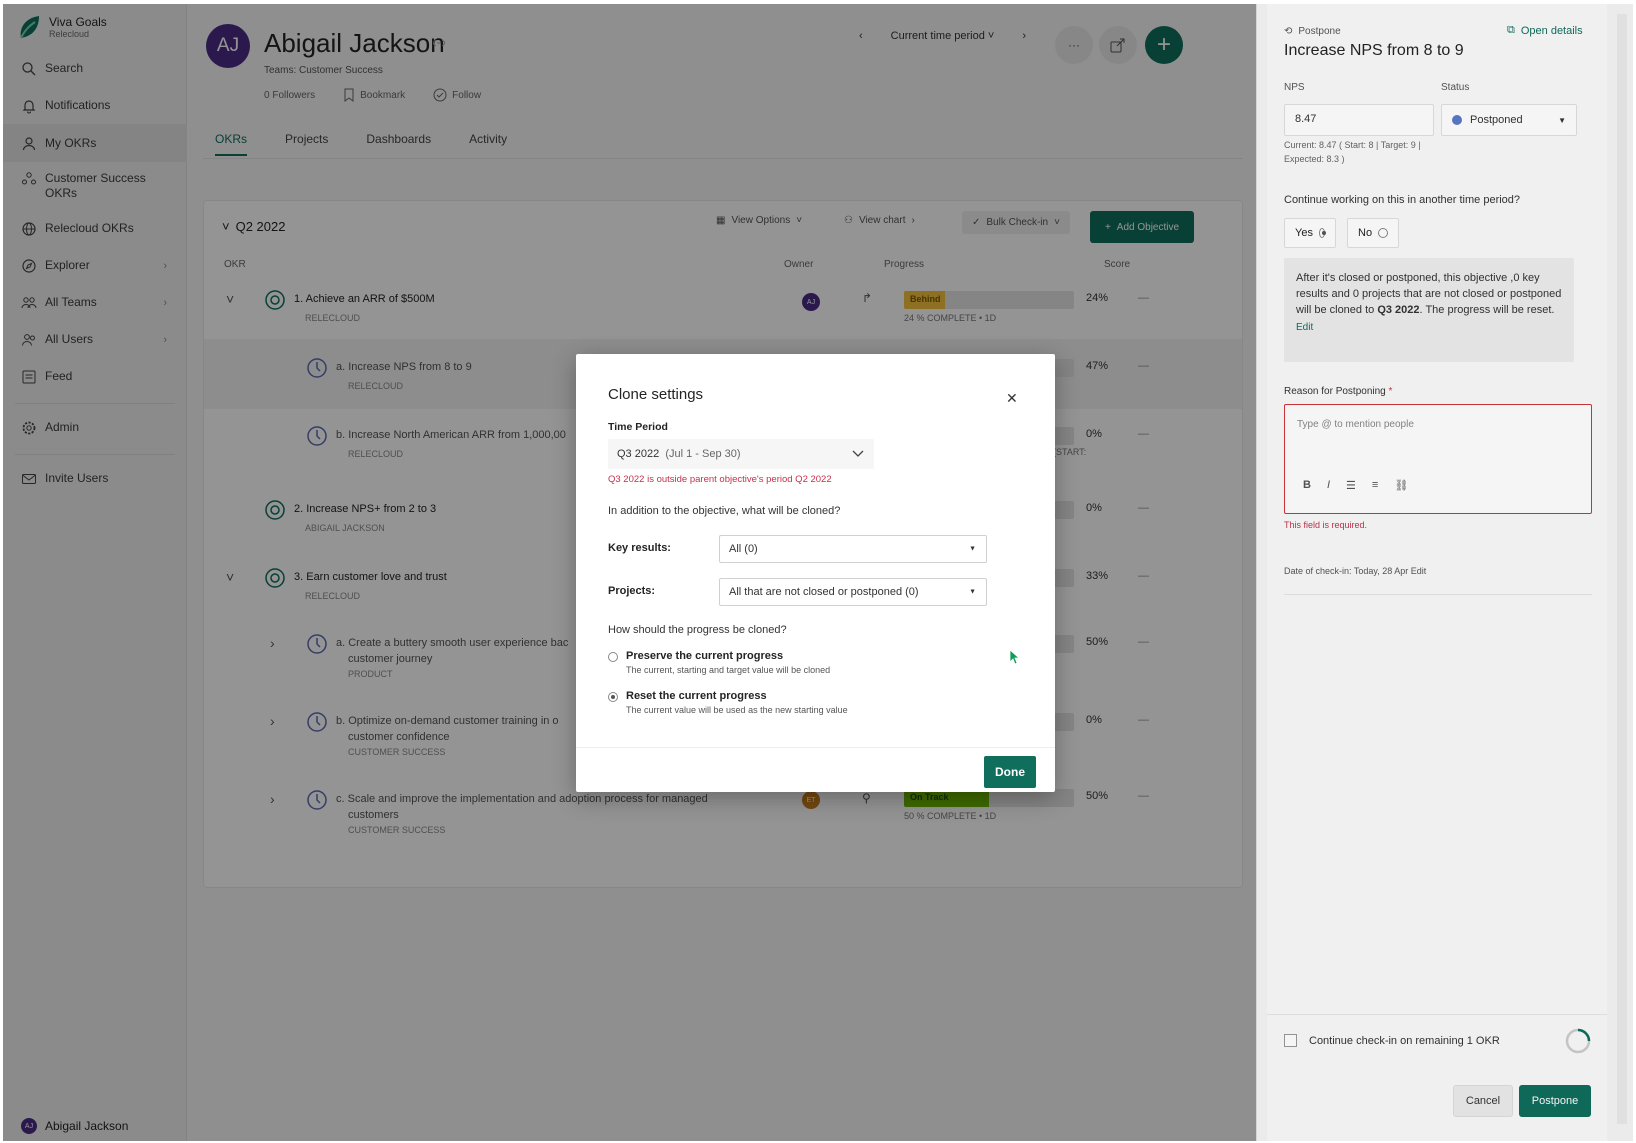 The width and height of the screenshot is (1636, 1143). What do you see at coordinates (696, 696) in the screenshot?
I see `option-title: Reset the current progress` at bounding box center [696, 696].